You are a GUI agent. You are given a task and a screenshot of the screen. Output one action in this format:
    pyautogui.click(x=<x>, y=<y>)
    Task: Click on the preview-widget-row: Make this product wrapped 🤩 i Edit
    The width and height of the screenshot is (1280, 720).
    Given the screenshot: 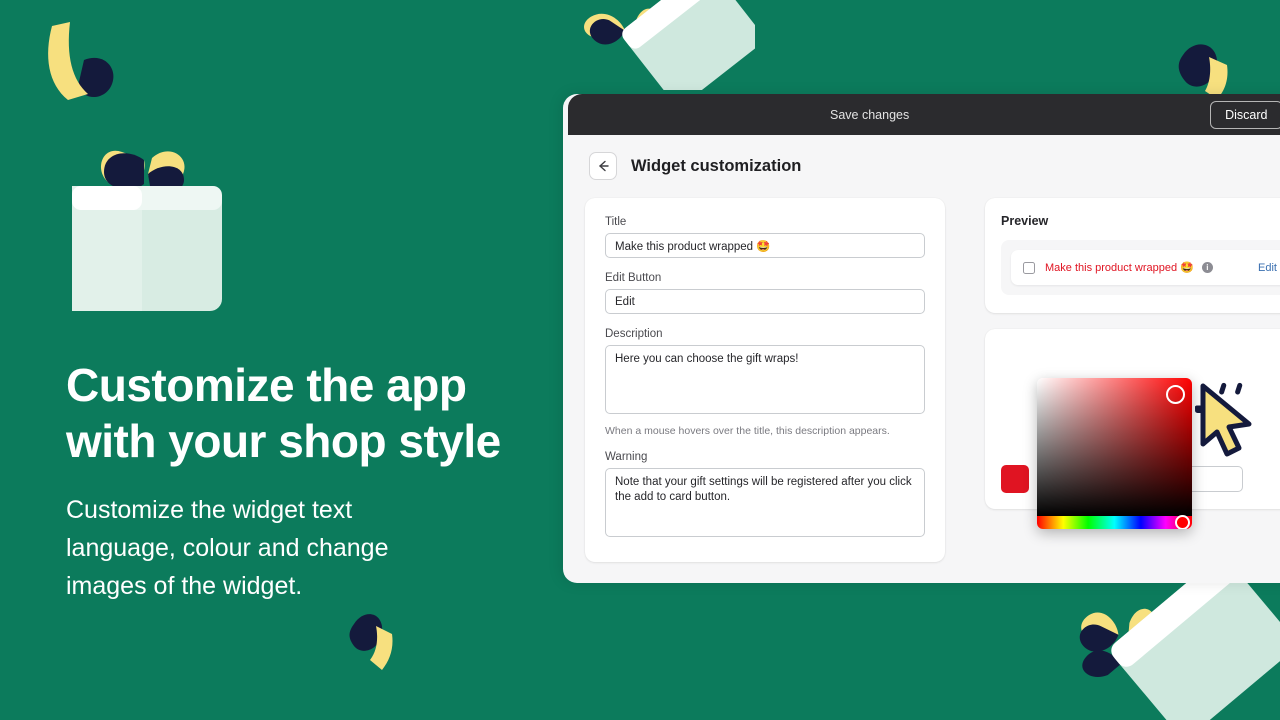 What is the action you would take?
    pyautogui.click(x=1145, y=267)
    